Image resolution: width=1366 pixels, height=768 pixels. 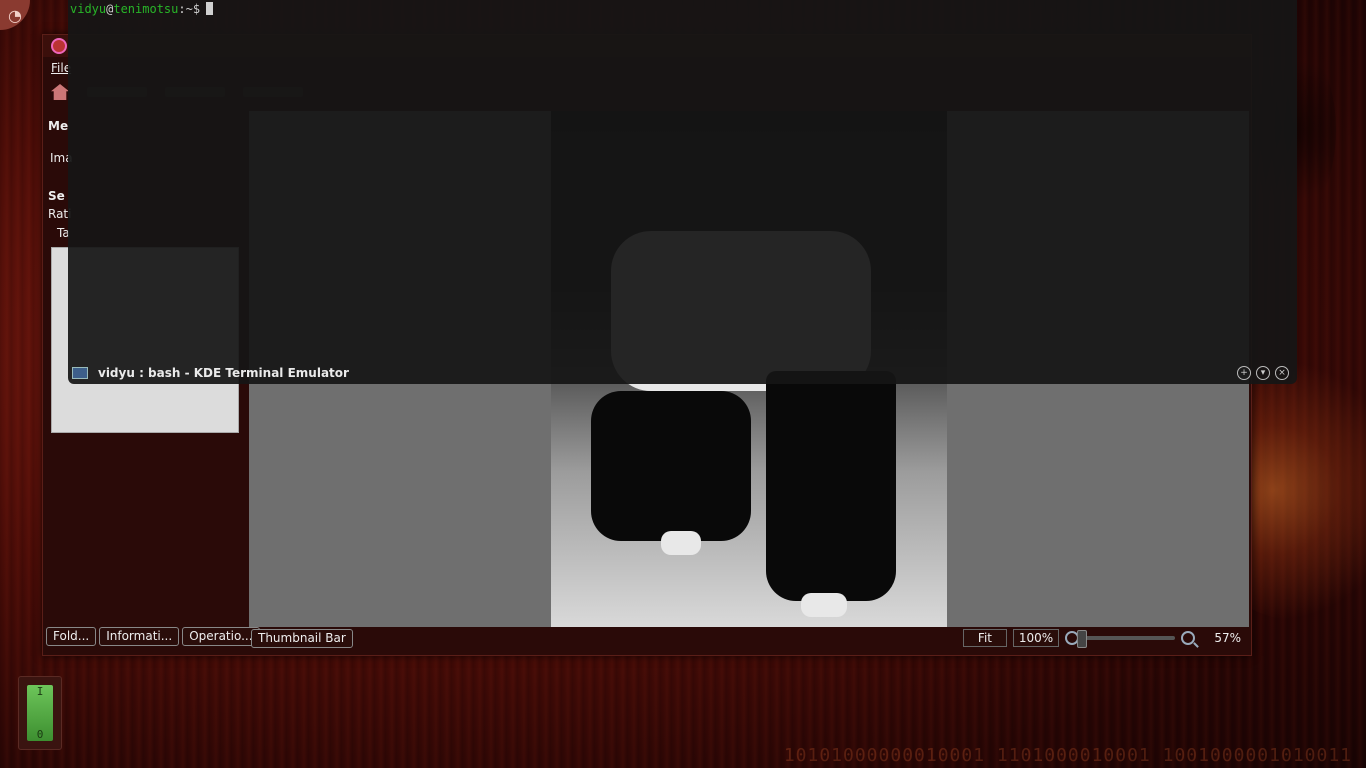 What do you see at coordinates (302, 638) in the screenshot?
I see `thumbnail-bar-button: Thumbnail Bar` at bounding box center [302, 638].